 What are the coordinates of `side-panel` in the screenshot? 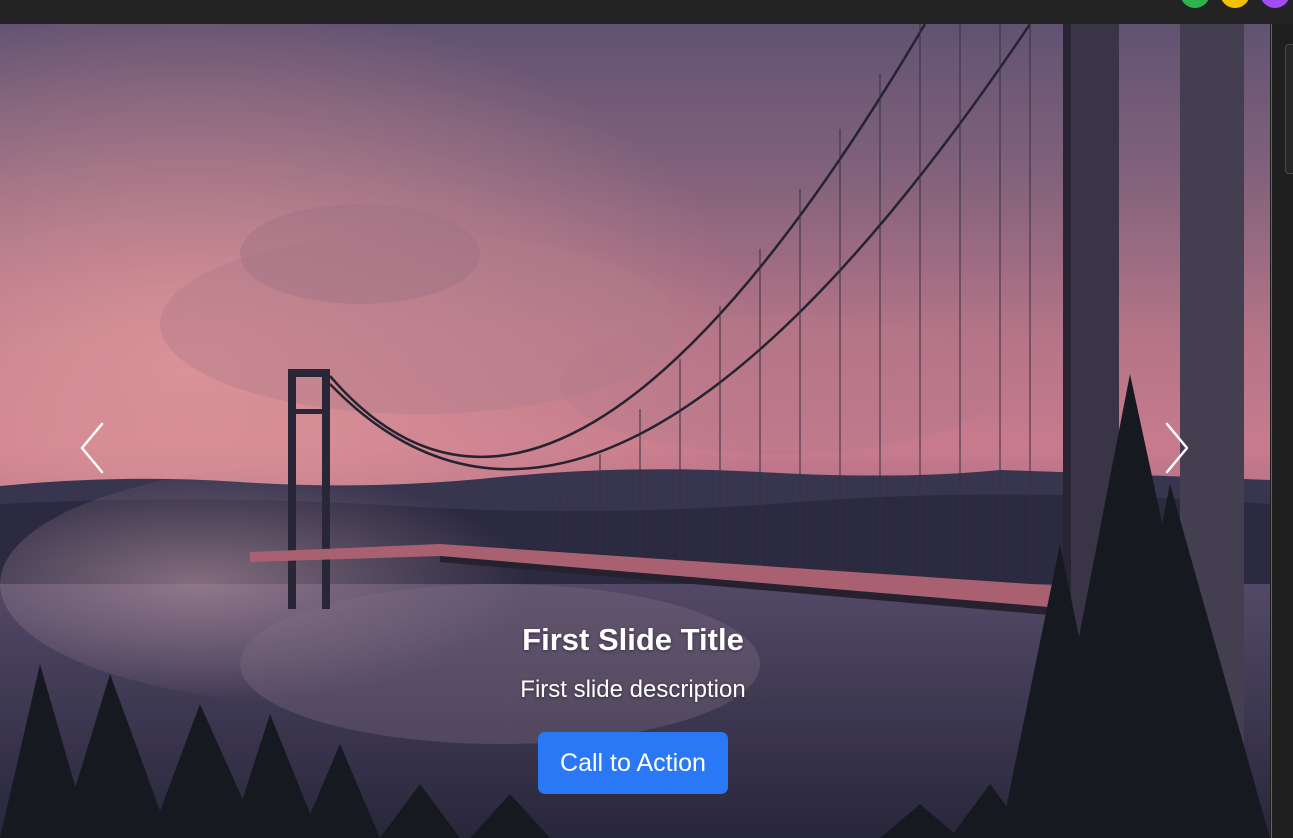 It's located at (1282, 431).